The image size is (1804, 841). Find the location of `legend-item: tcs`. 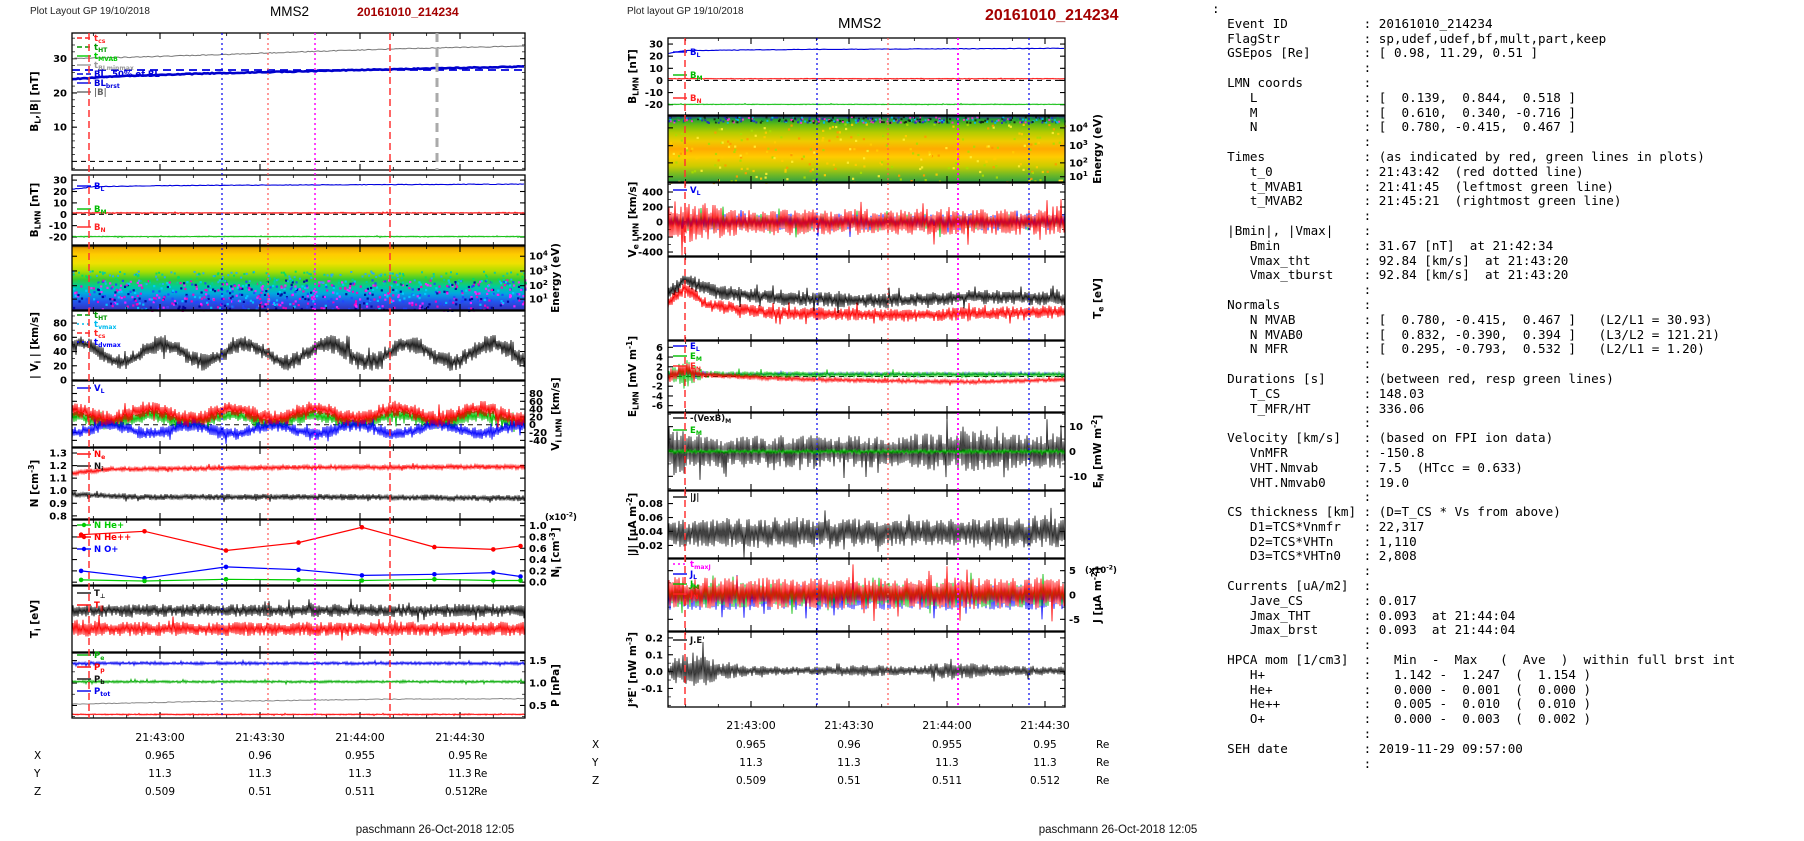

legend-item: tcs is located at coordinates (91, 39).